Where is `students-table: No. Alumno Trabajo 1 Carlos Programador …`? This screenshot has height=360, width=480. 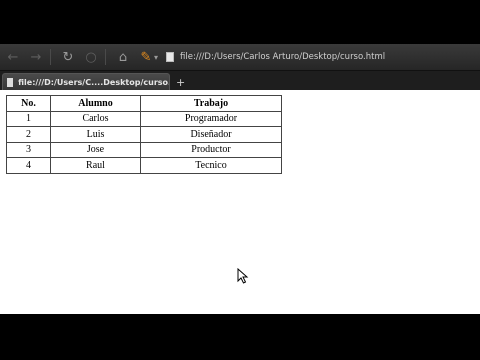
students-table: No. Alumno Trabajo 1 Carlos Programador … is located at coordinates (144, 134).